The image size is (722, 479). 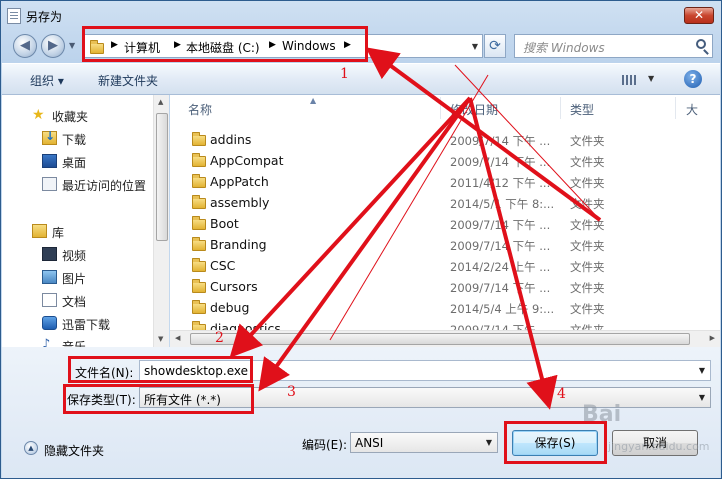 I want to click on file-name: Cursors, so click(x=234, y=286).